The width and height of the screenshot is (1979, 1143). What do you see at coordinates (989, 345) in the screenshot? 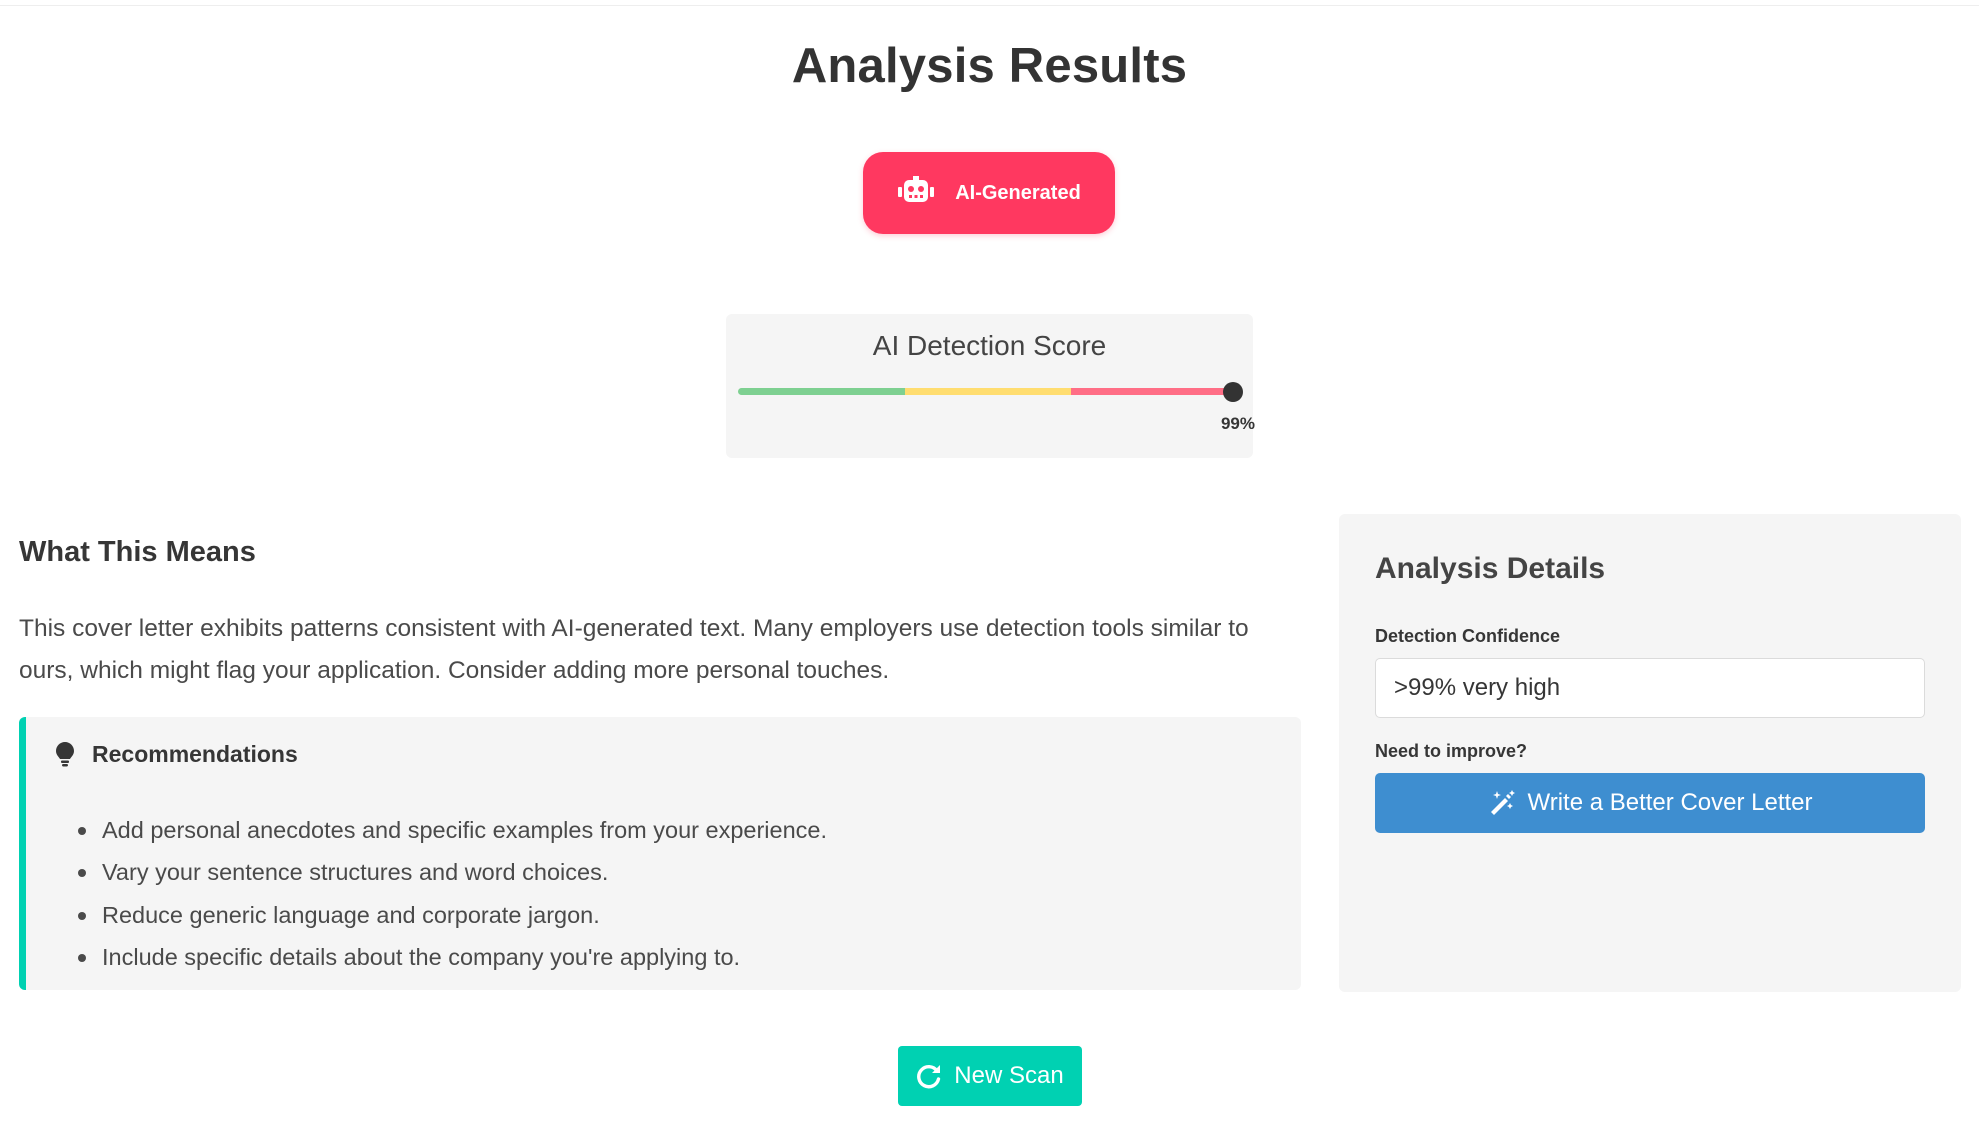
I see `score-title: AI Detection Score` at bounding box center [989, 345].